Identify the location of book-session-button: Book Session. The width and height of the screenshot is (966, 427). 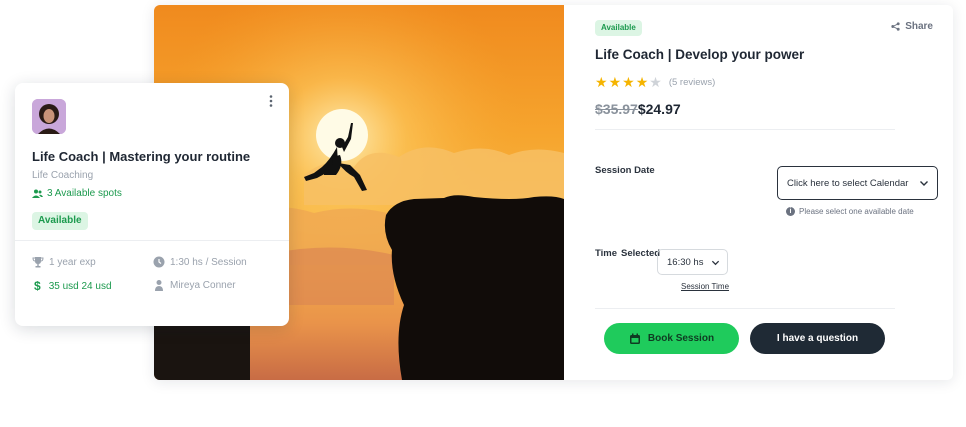
(671, 338).